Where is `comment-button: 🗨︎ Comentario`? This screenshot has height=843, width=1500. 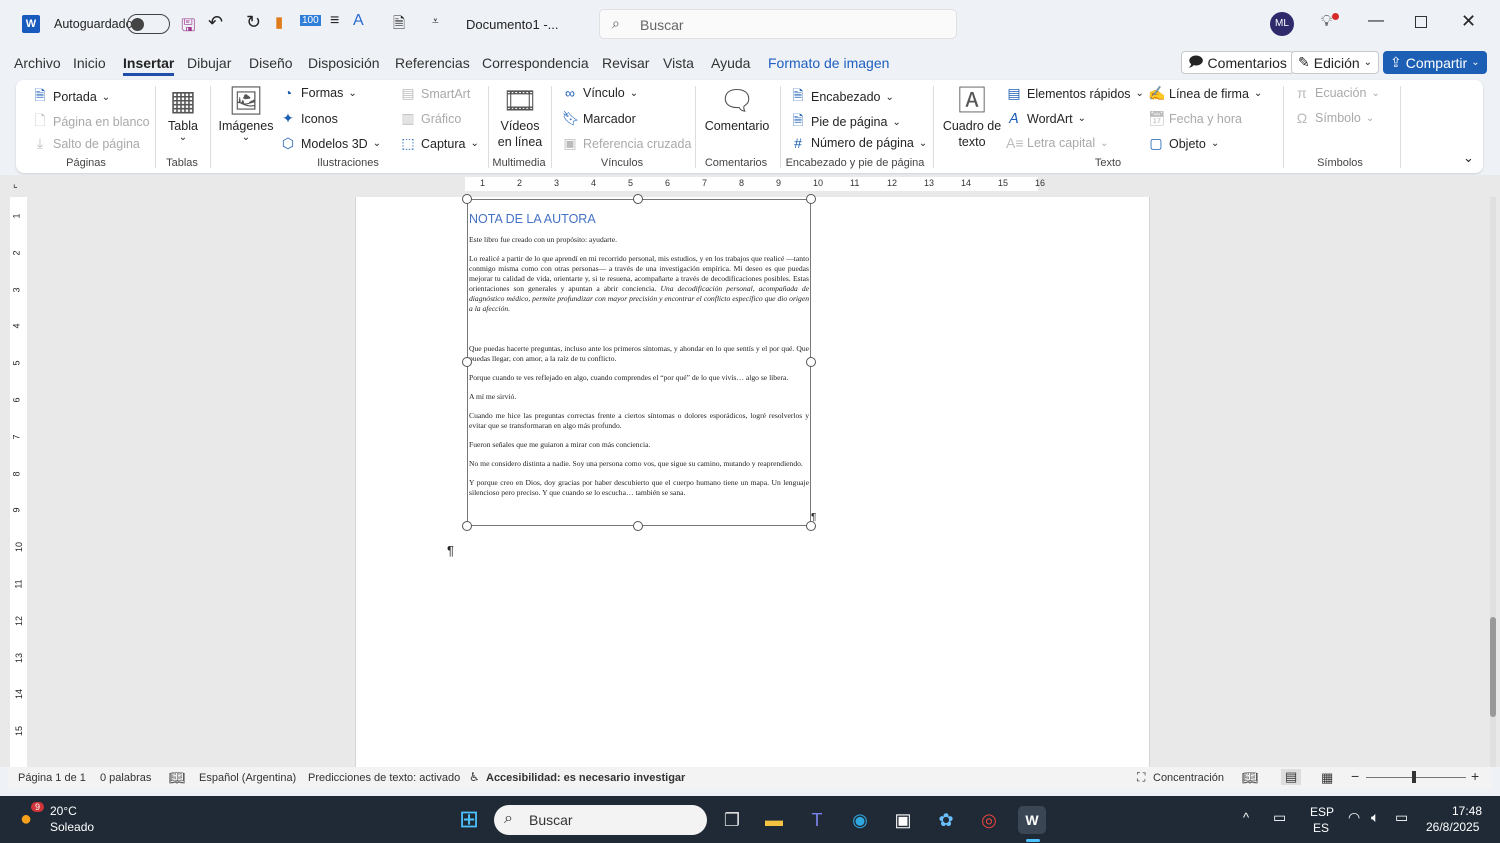
comment-button: 🗨︎ Comentario is located at coordinates (737, 109).